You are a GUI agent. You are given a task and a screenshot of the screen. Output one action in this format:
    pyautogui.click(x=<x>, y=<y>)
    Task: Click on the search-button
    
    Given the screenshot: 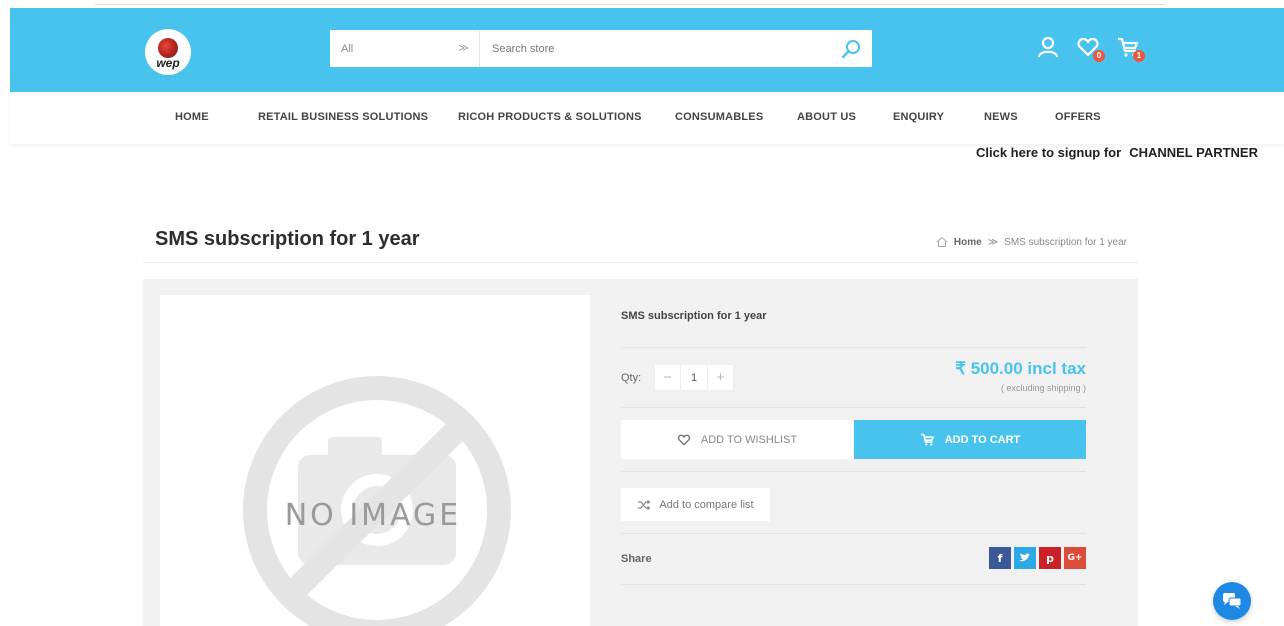 What is the action you would take?
    pyautogui.click(x=851, y=48)
    